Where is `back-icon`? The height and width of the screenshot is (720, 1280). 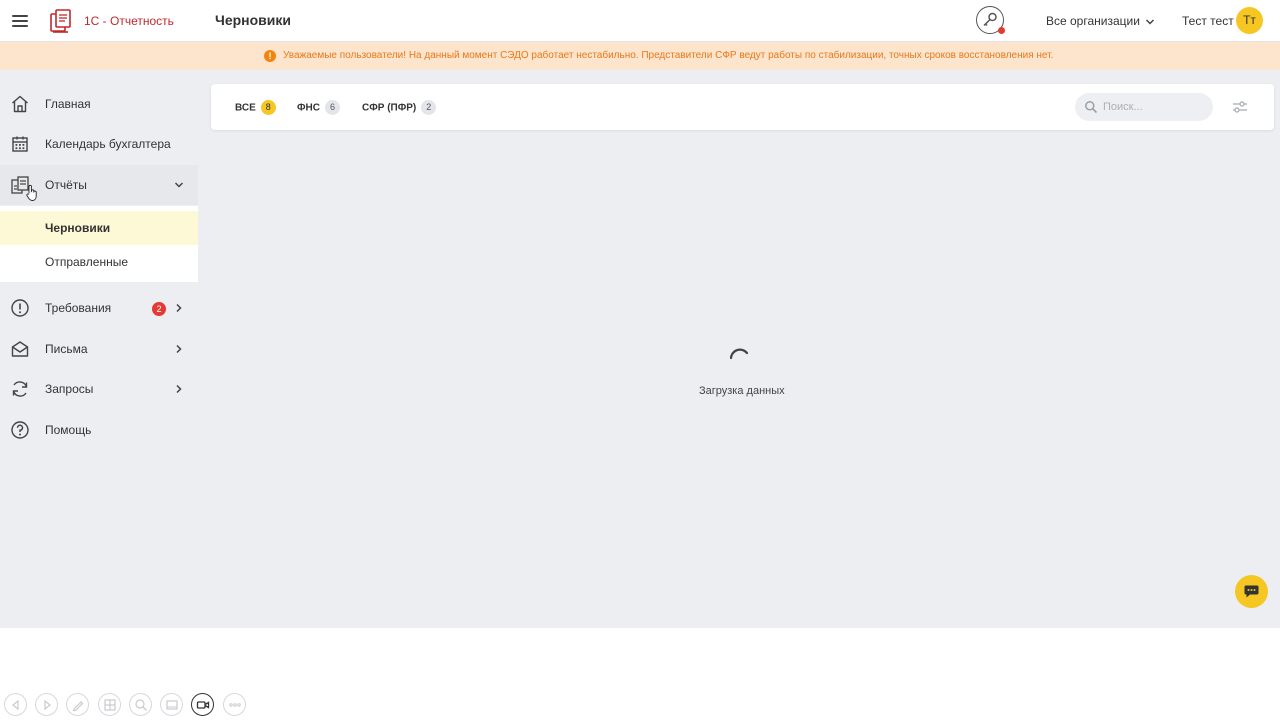 back-icon is located at coordinates (15, 705).